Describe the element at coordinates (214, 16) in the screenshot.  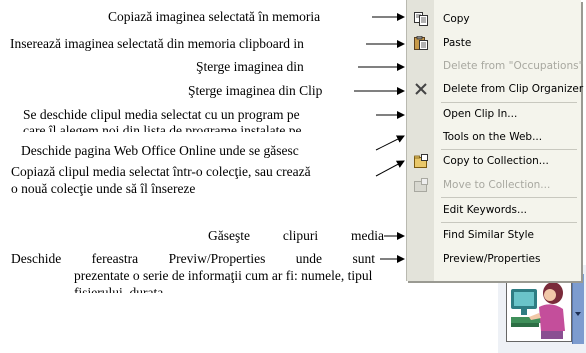
I see `annotation-copy: Copiază imaginea selectată în memoria` at that location.